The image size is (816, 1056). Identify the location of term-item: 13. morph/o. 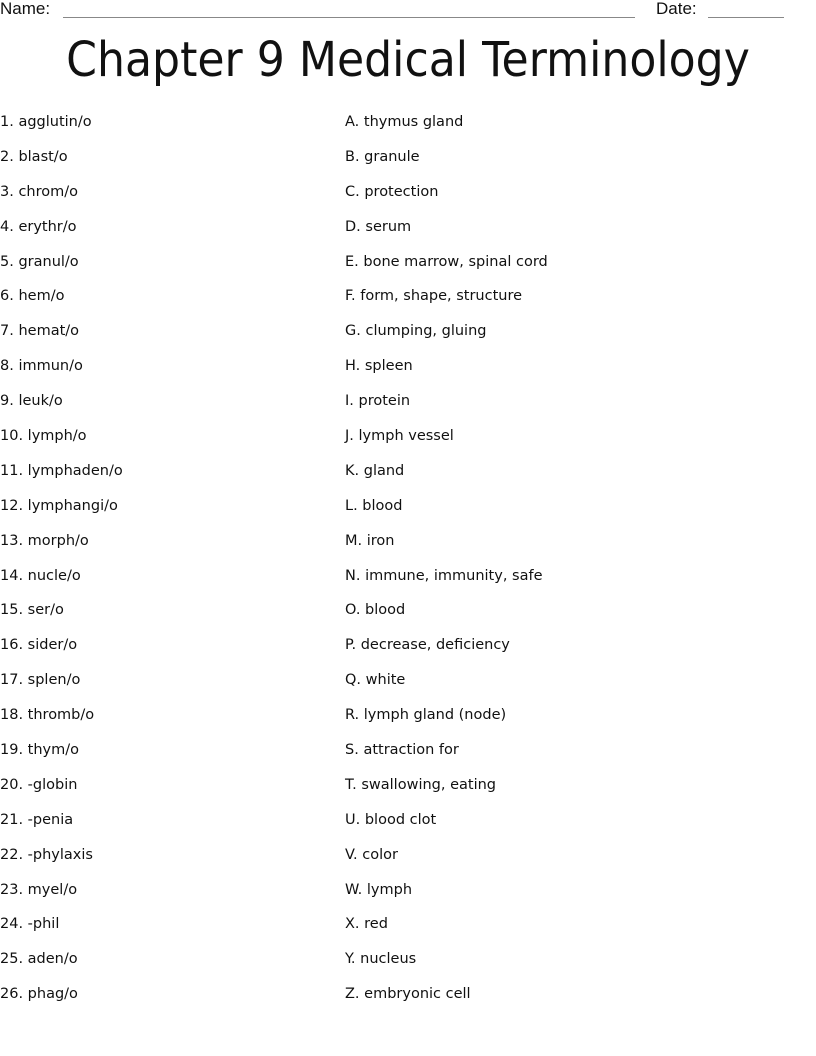
(61, 548).